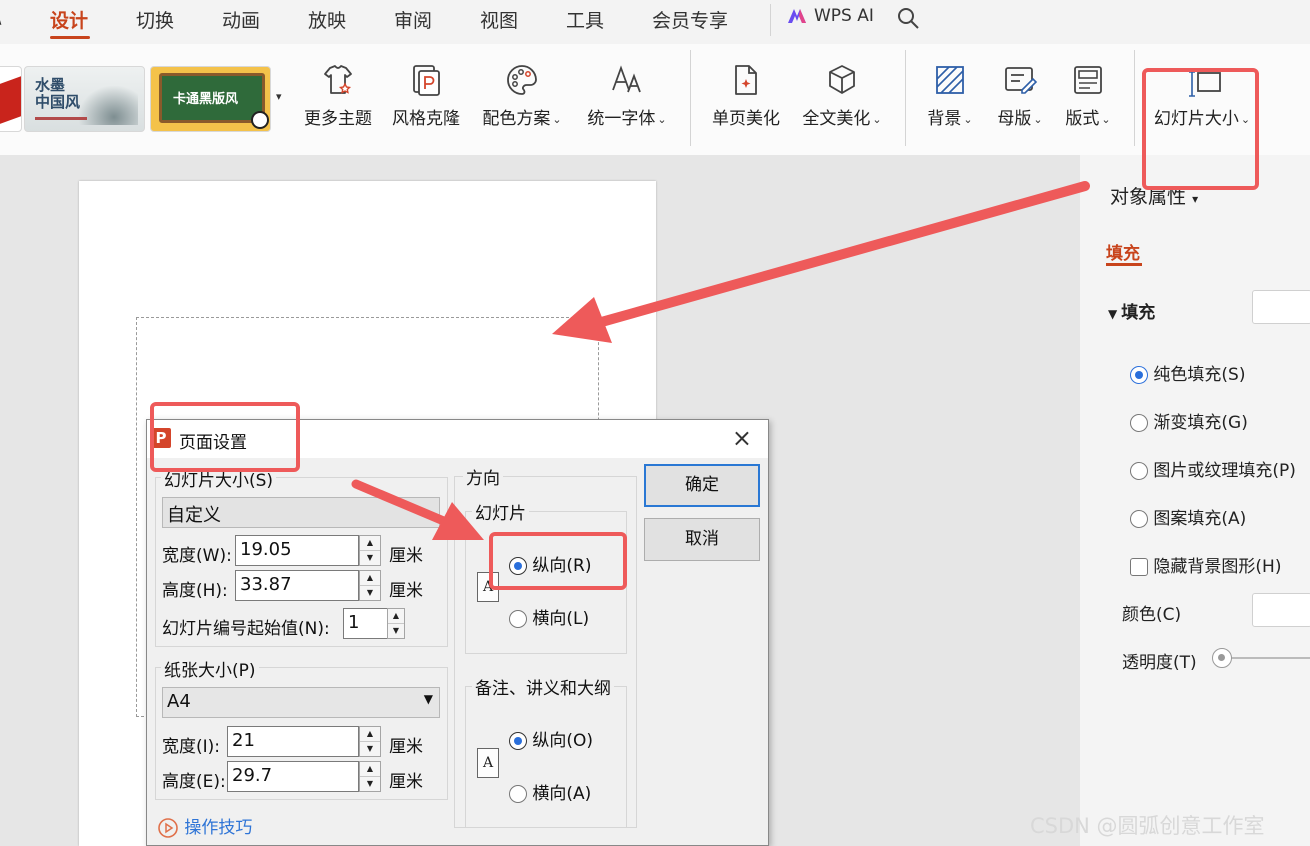 The height and width of the screenshot is (846, 1310). What do you see at coordinates (1187, 372) in the screenshot?
I see `solid-fill-option: 纯色填充(S)` at bounding box center [1187, 372].